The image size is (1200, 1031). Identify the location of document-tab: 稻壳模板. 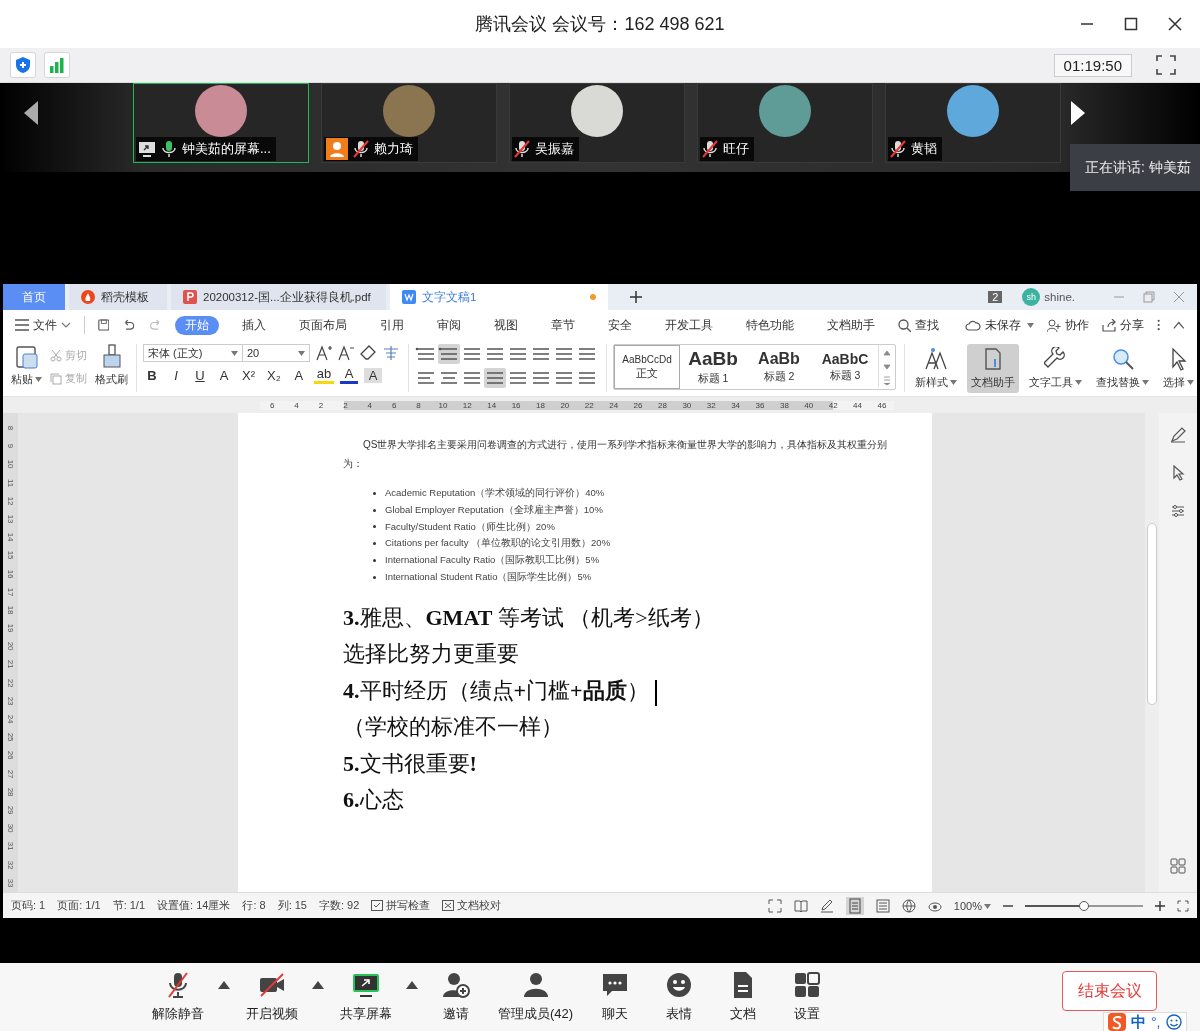
(118, 297).